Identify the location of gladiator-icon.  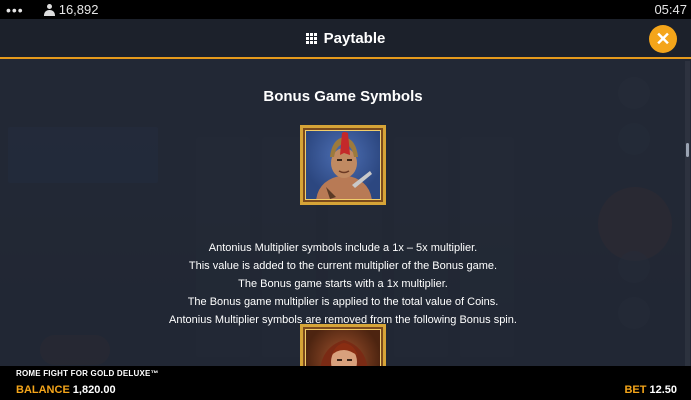
(344, 165).